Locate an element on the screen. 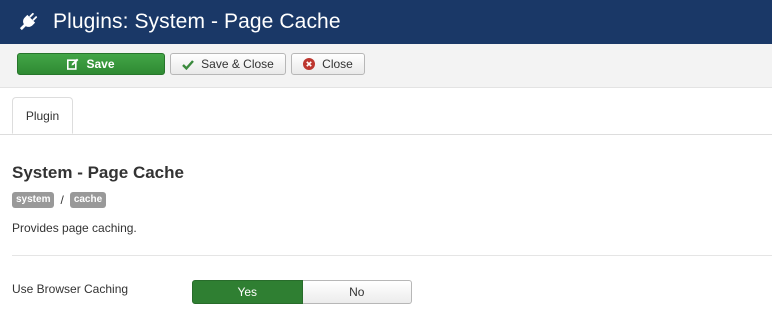  divider is located at coordinates (392, 255).